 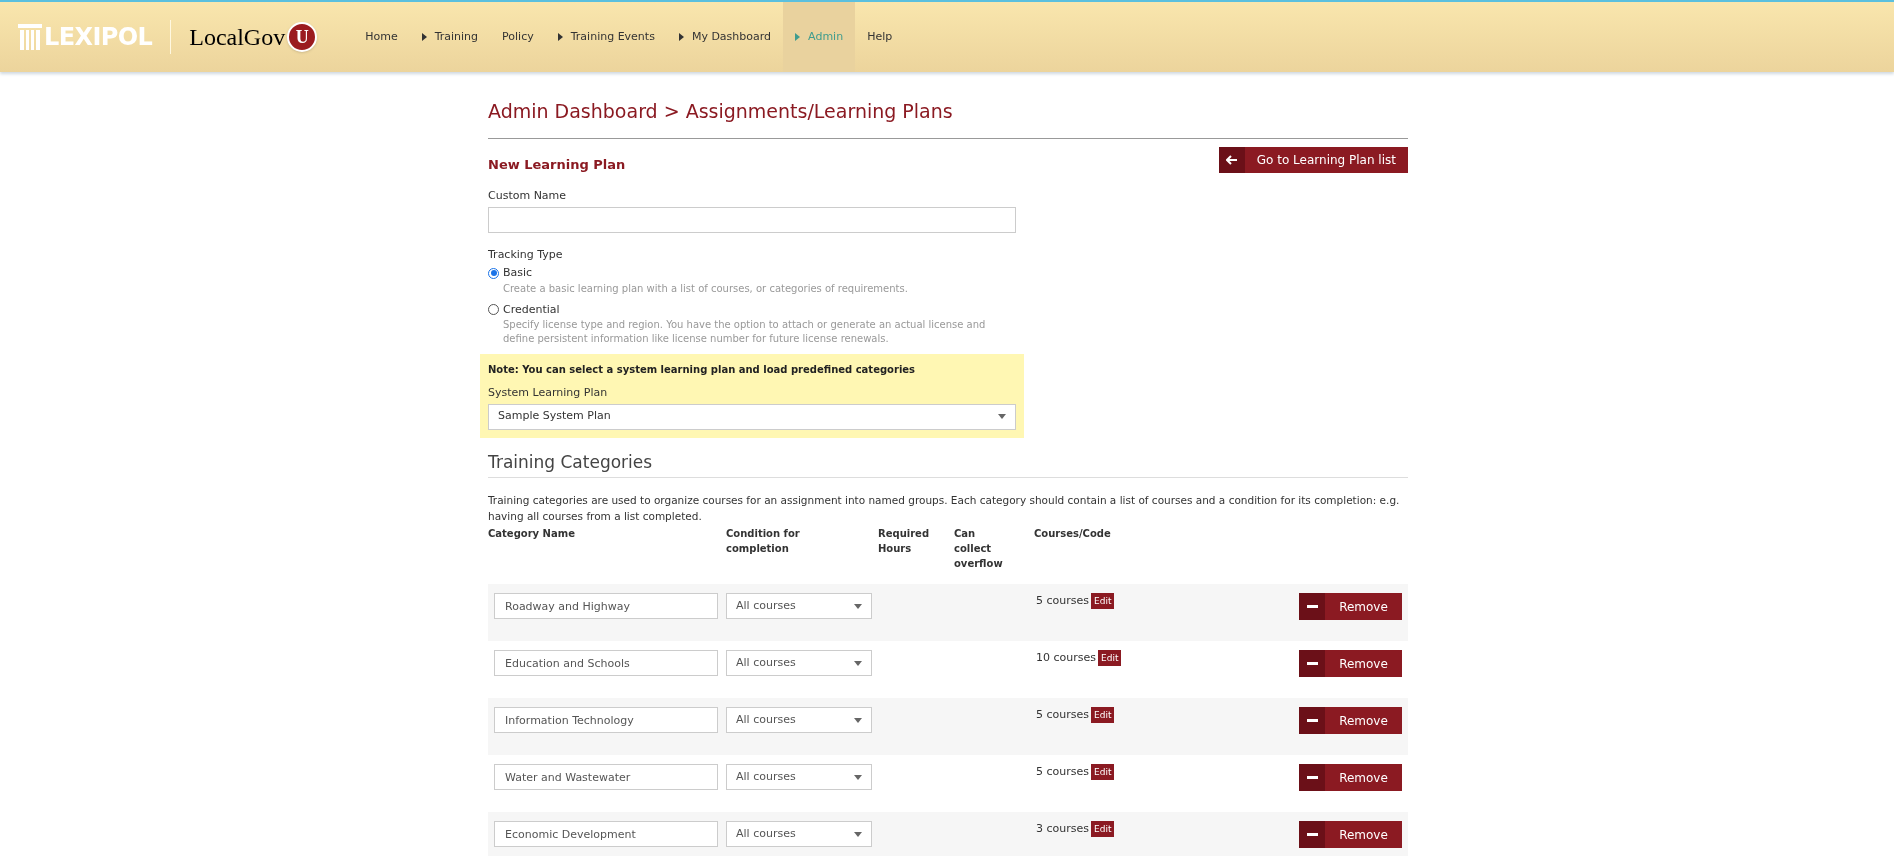 What do you see at coordinates (518, 37) in the screenshot?
I see `nav-link: Policy` at bounding box center [518, 37].